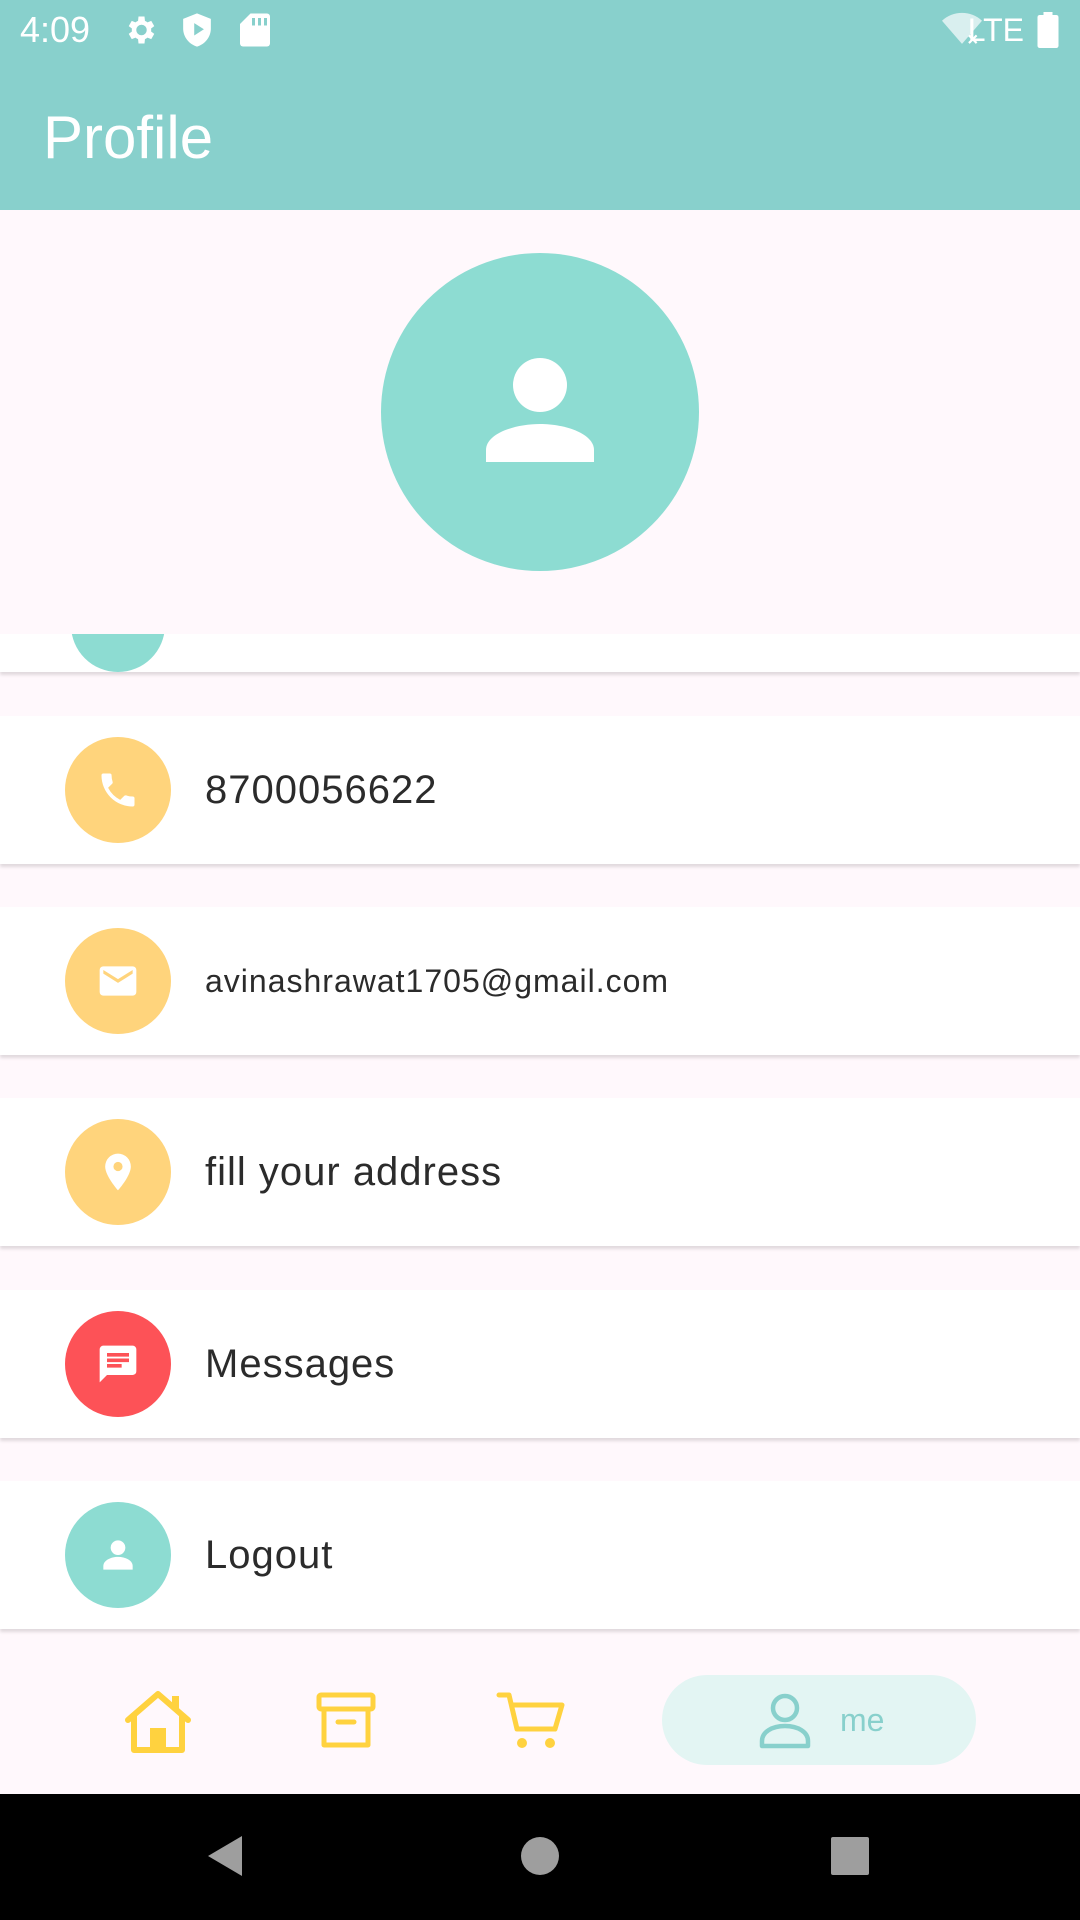  I want to click on sd-card-icon, so click(255, 32).